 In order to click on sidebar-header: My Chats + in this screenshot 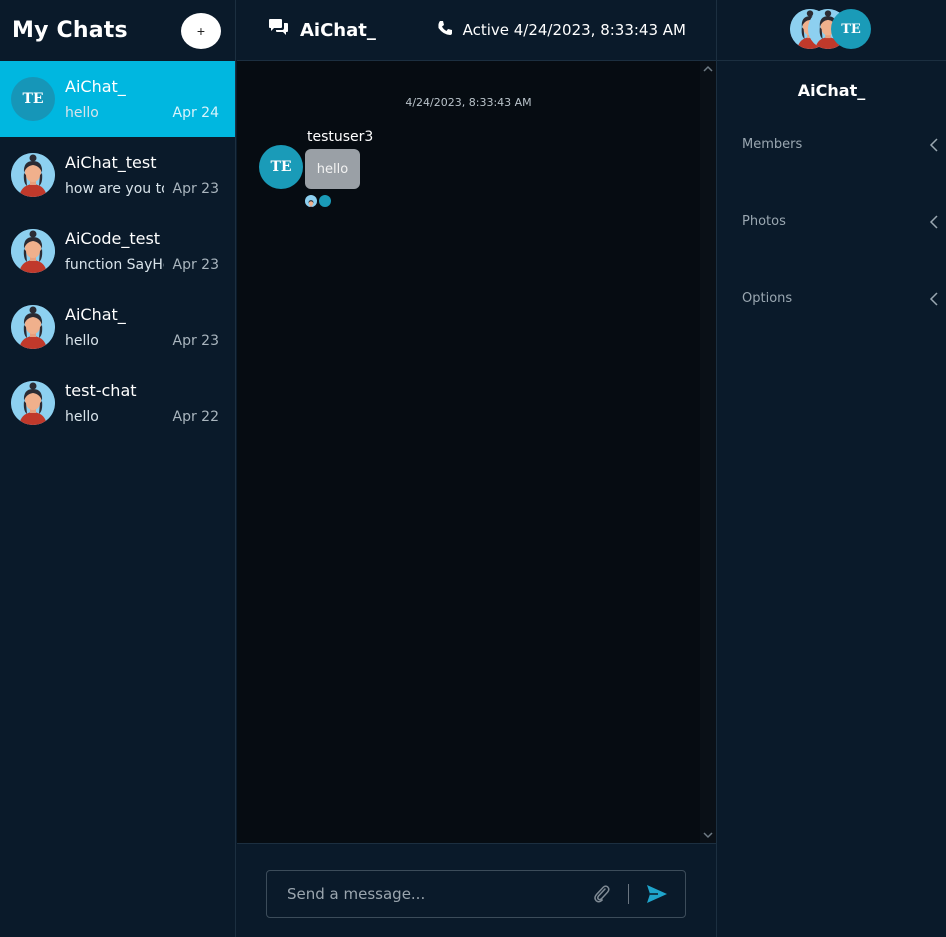, I will do `click(117, 30)`.